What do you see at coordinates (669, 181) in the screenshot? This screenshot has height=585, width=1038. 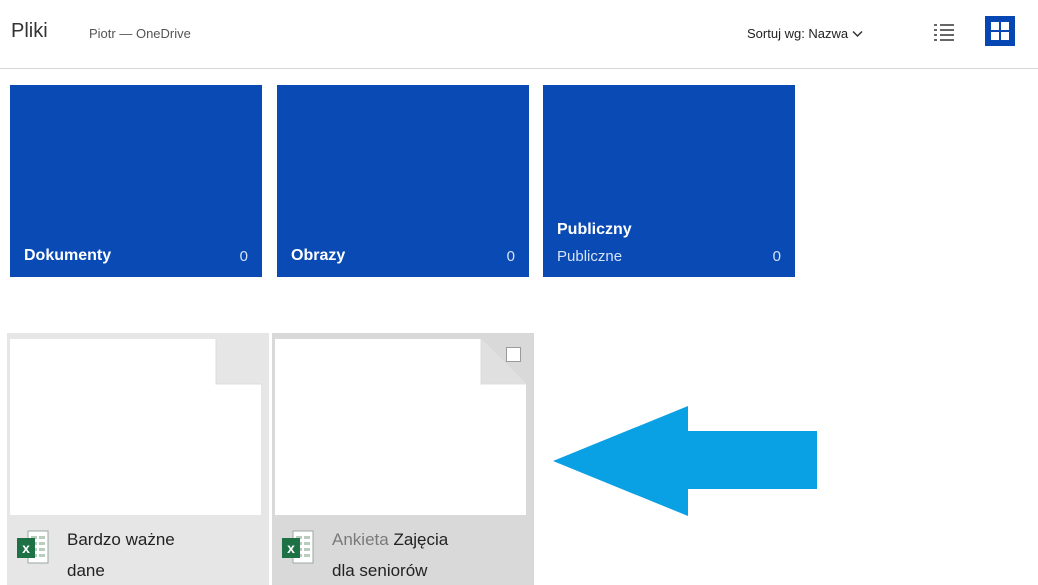 I see `folder-tile-publiczny: Publiczny Publiczne 0` at bounding box center [669, 181].